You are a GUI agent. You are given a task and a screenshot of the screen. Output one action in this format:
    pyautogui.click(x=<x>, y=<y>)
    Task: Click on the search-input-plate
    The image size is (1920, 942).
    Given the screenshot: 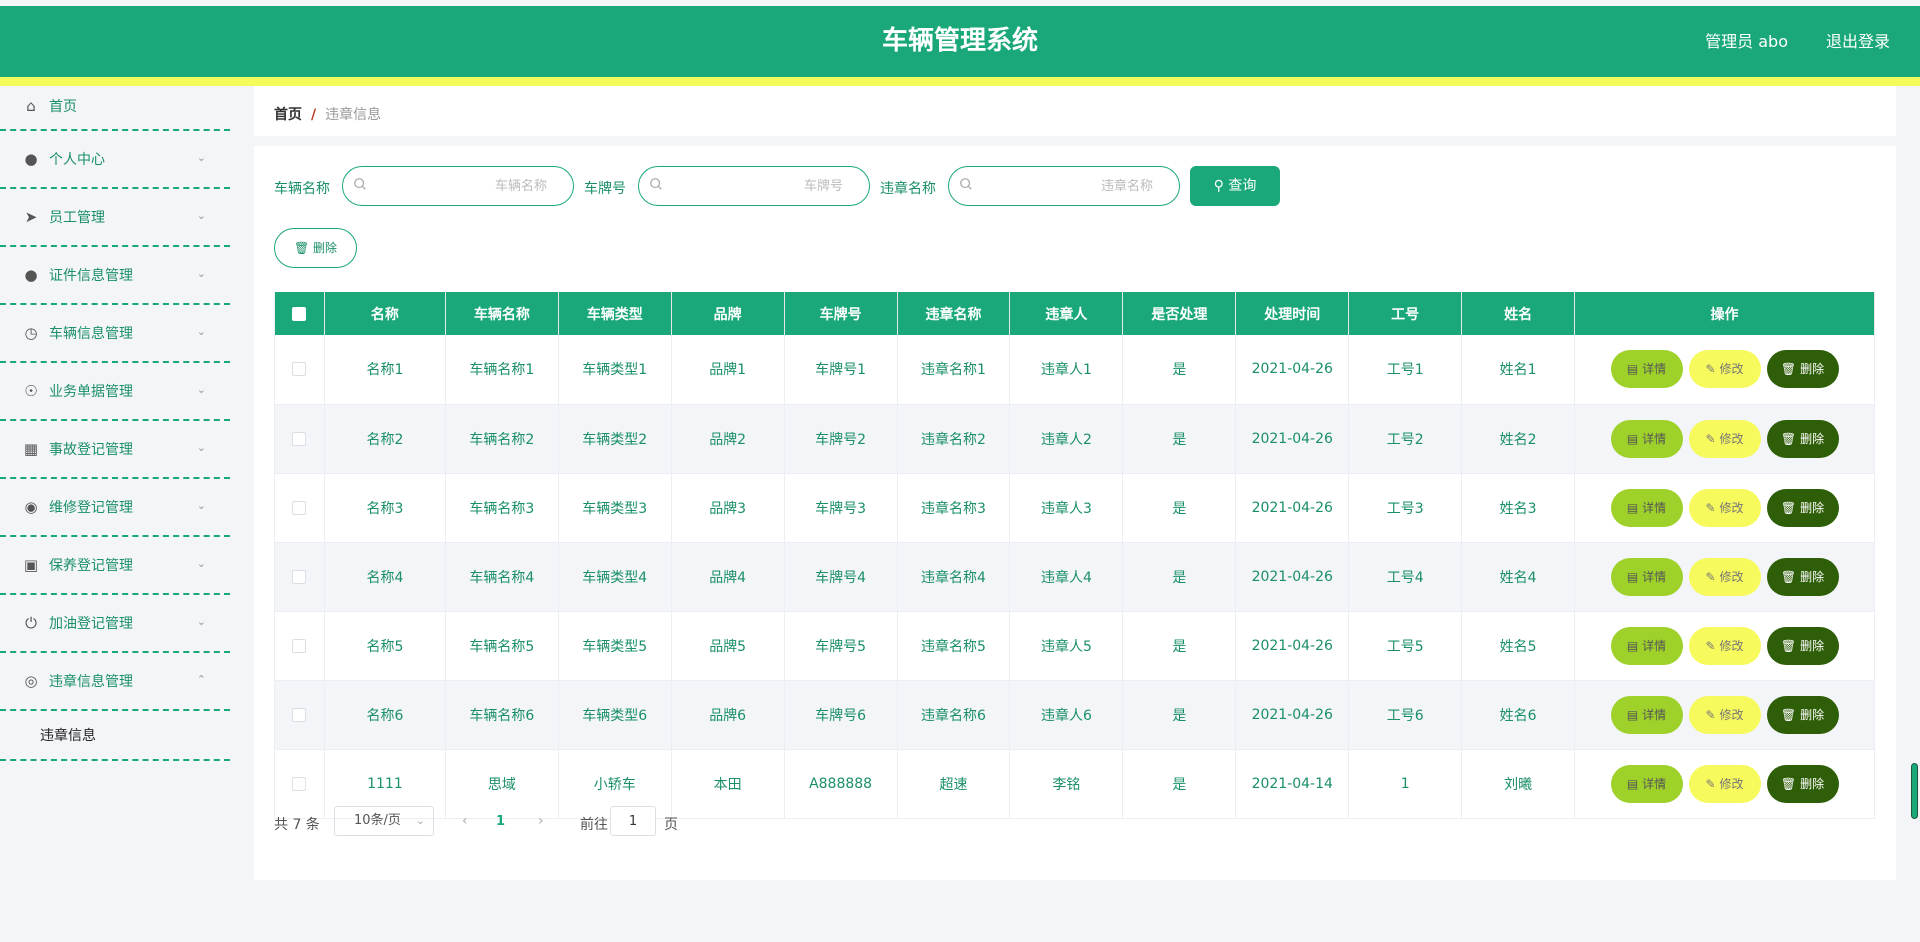 What is the action you would take?
    pyautogui.click(x=764, y=186)
    